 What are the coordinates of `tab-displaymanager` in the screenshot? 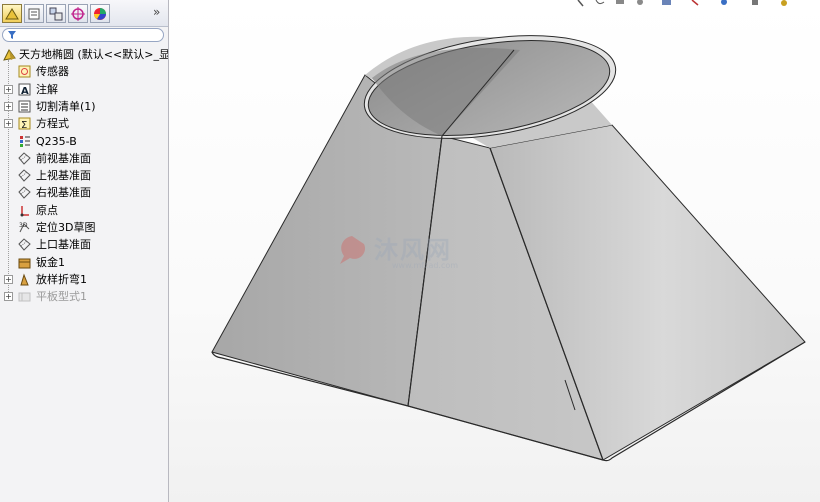 It's located at (100, 13).